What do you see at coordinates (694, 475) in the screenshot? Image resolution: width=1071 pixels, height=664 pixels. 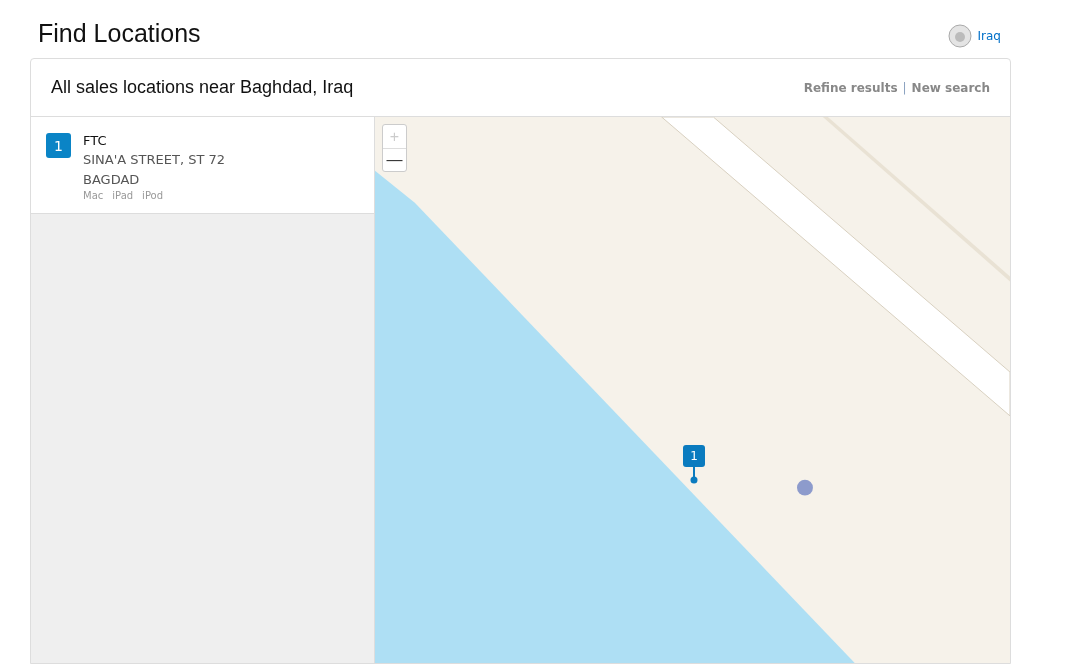 I see `pin-icon` at bounding box center [694, 475].